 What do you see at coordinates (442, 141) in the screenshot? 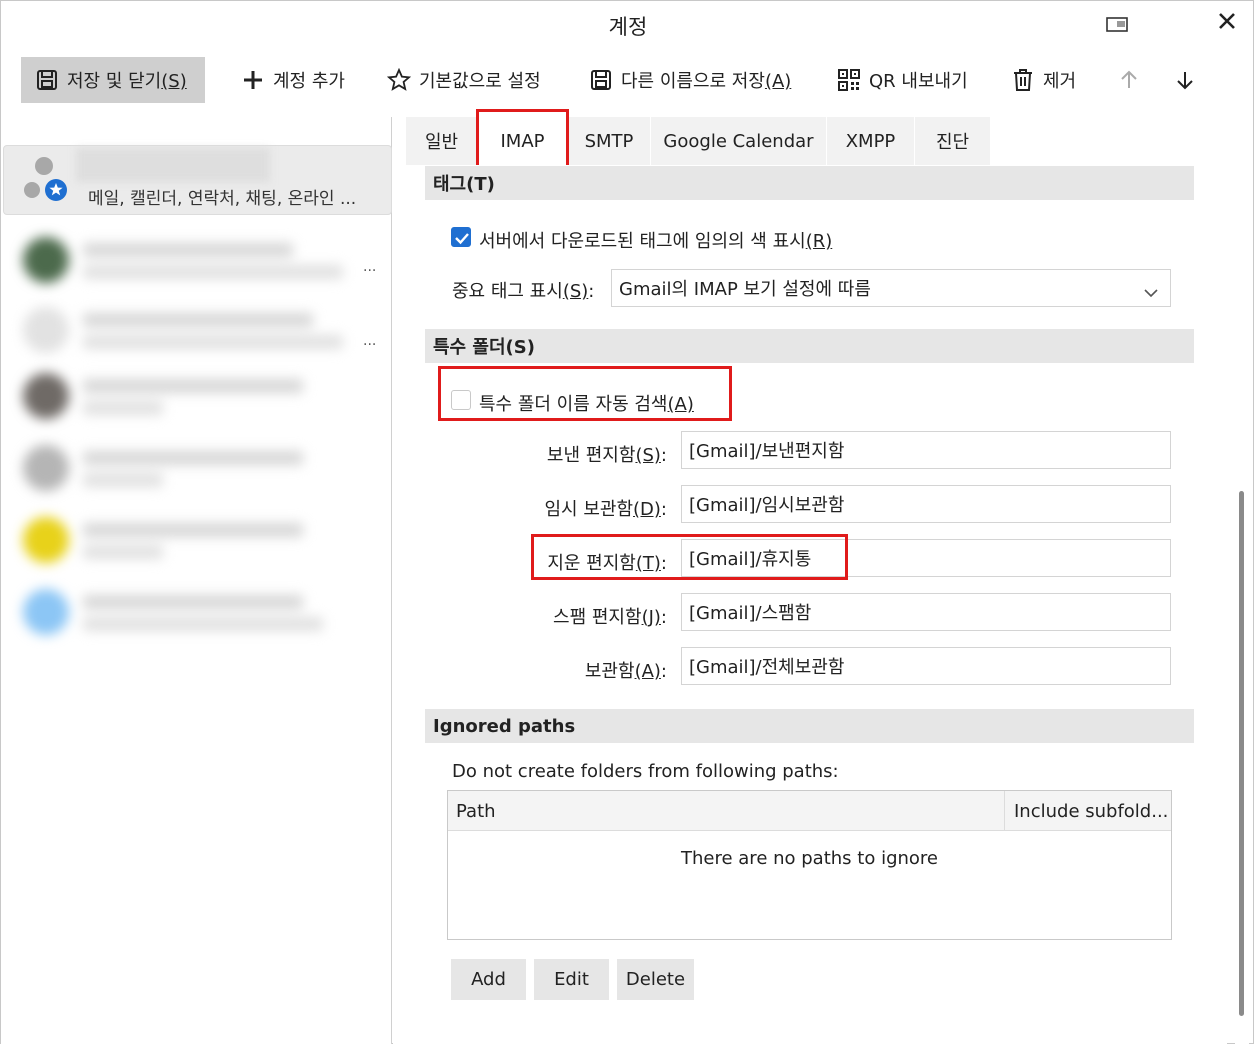
I see `tab-general: 일반` at bounding box center [442, 141].